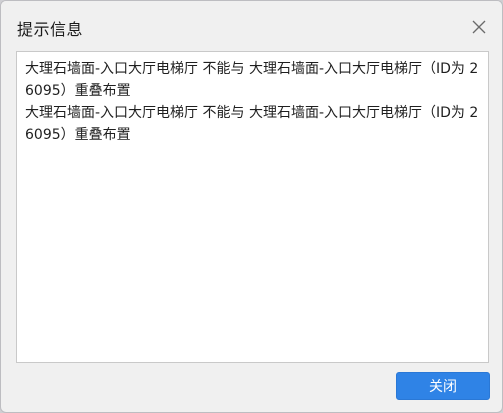 Image resolution: width=503 pixels, height=413 pixels. I want to click on close-icon-glyph, so click(479, 27).